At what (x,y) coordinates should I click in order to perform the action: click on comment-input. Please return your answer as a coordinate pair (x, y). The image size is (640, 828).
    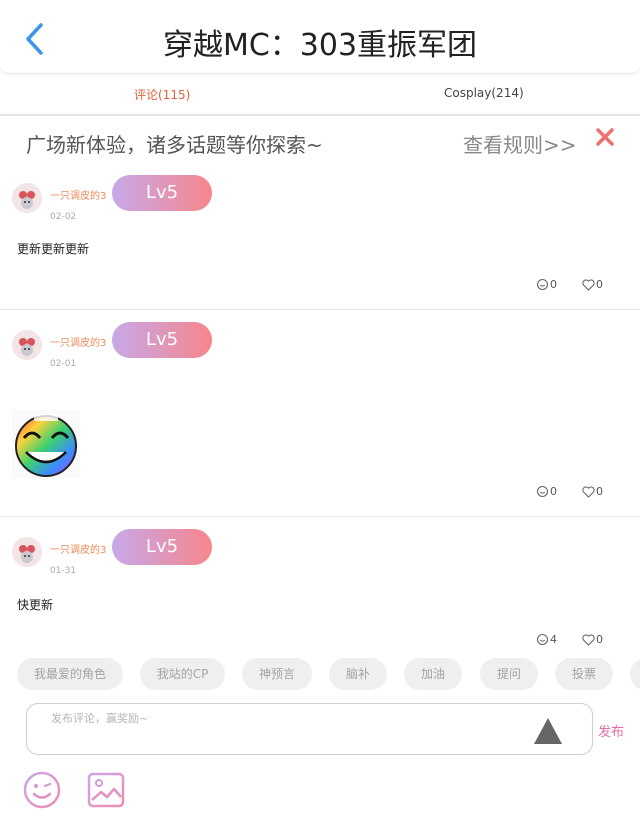
    Looking at the image, I should click on (291, 718).